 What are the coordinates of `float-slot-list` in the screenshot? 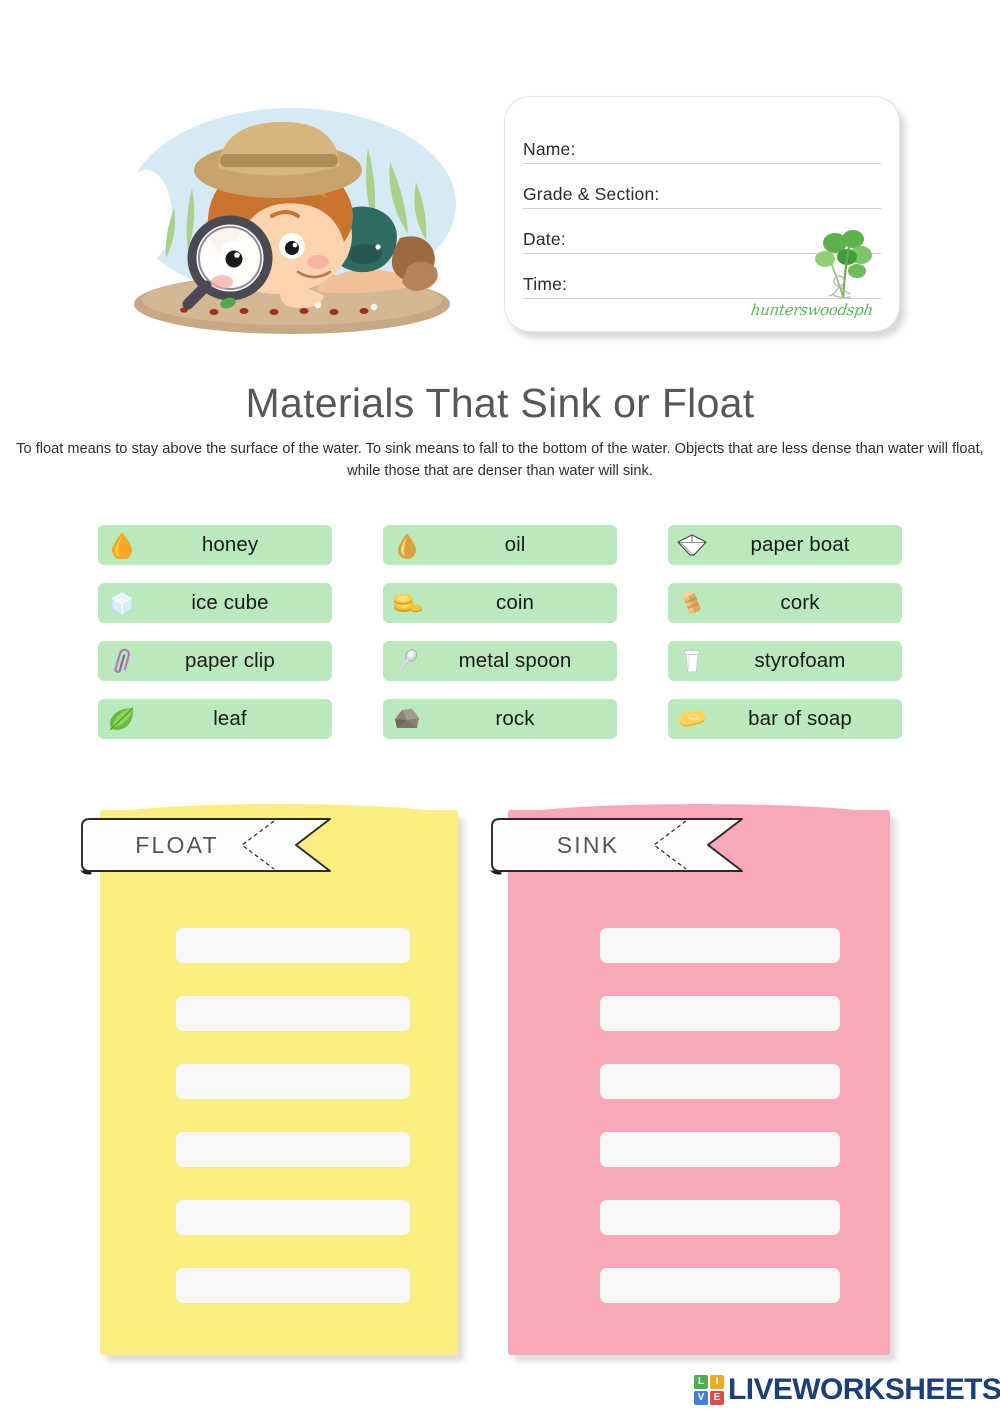 It's located at (293, 1115).